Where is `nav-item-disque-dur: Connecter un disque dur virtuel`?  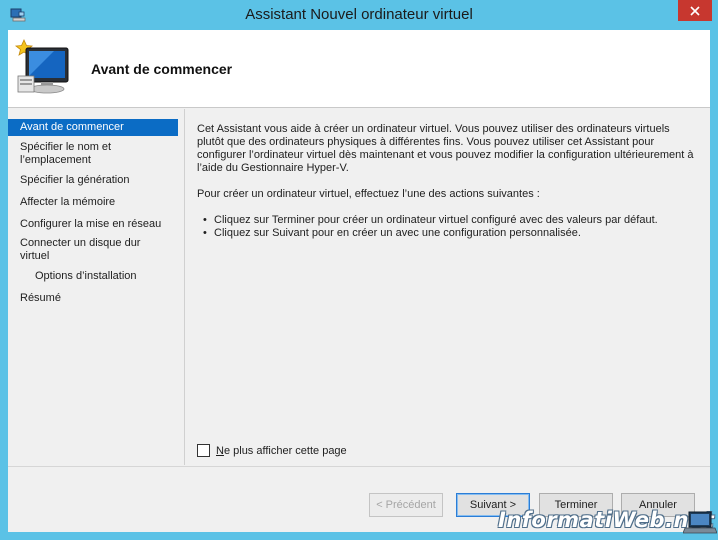 nav-item-disque-dur: Connecter un disque dur virtuel is located at coordinates (93, 250).